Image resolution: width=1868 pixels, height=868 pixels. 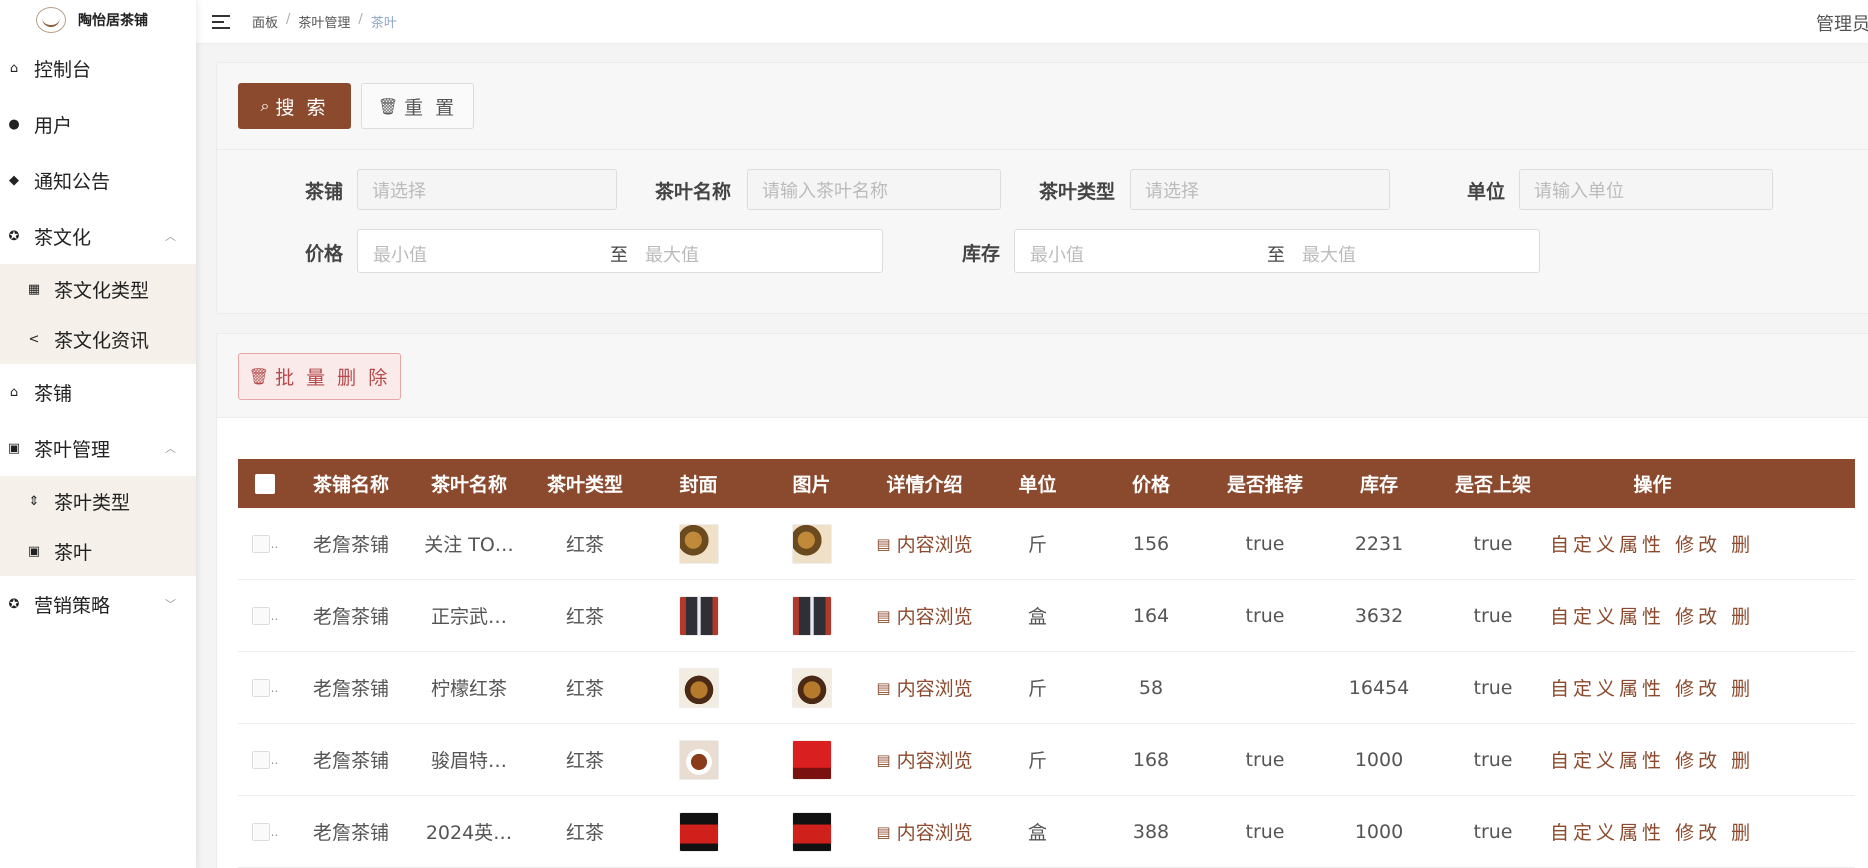 I want to click on sidebar-item-tea-management: ▣ 茶叶管理 ︿, so click(x=98, y=448).